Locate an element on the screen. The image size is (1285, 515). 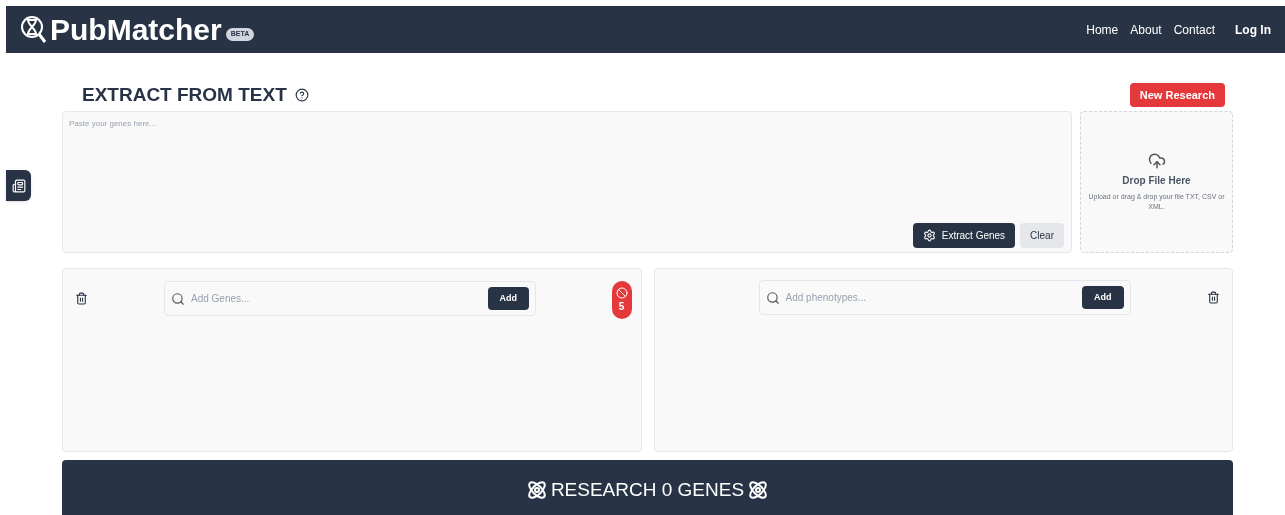
nav-link: Home is located at coordinates (1102, 29).